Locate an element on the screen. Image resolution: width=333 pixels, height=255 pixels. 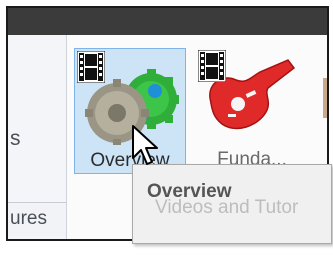
title-bar is located at coordinates (167, 21).